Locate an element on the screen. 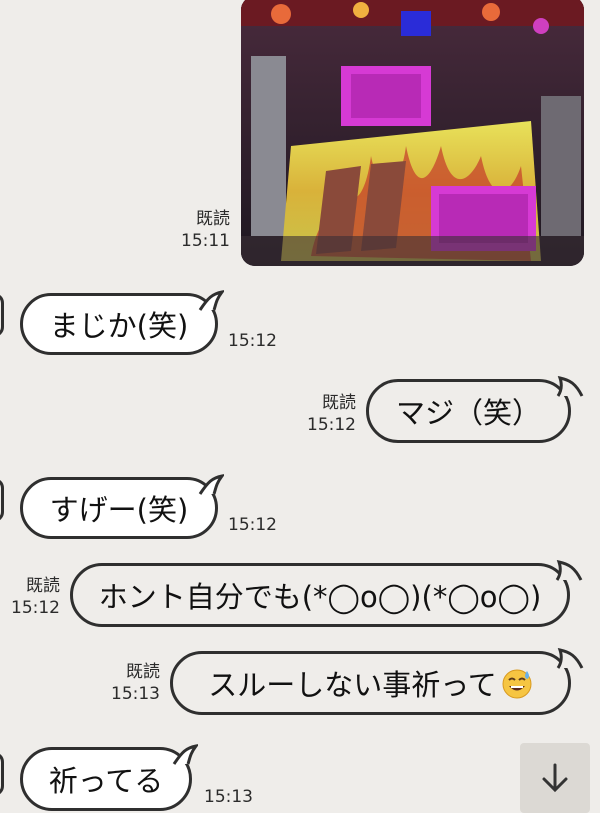  message-bubble-sent: スルーしない事祈って is located at coordinates (370, 683).